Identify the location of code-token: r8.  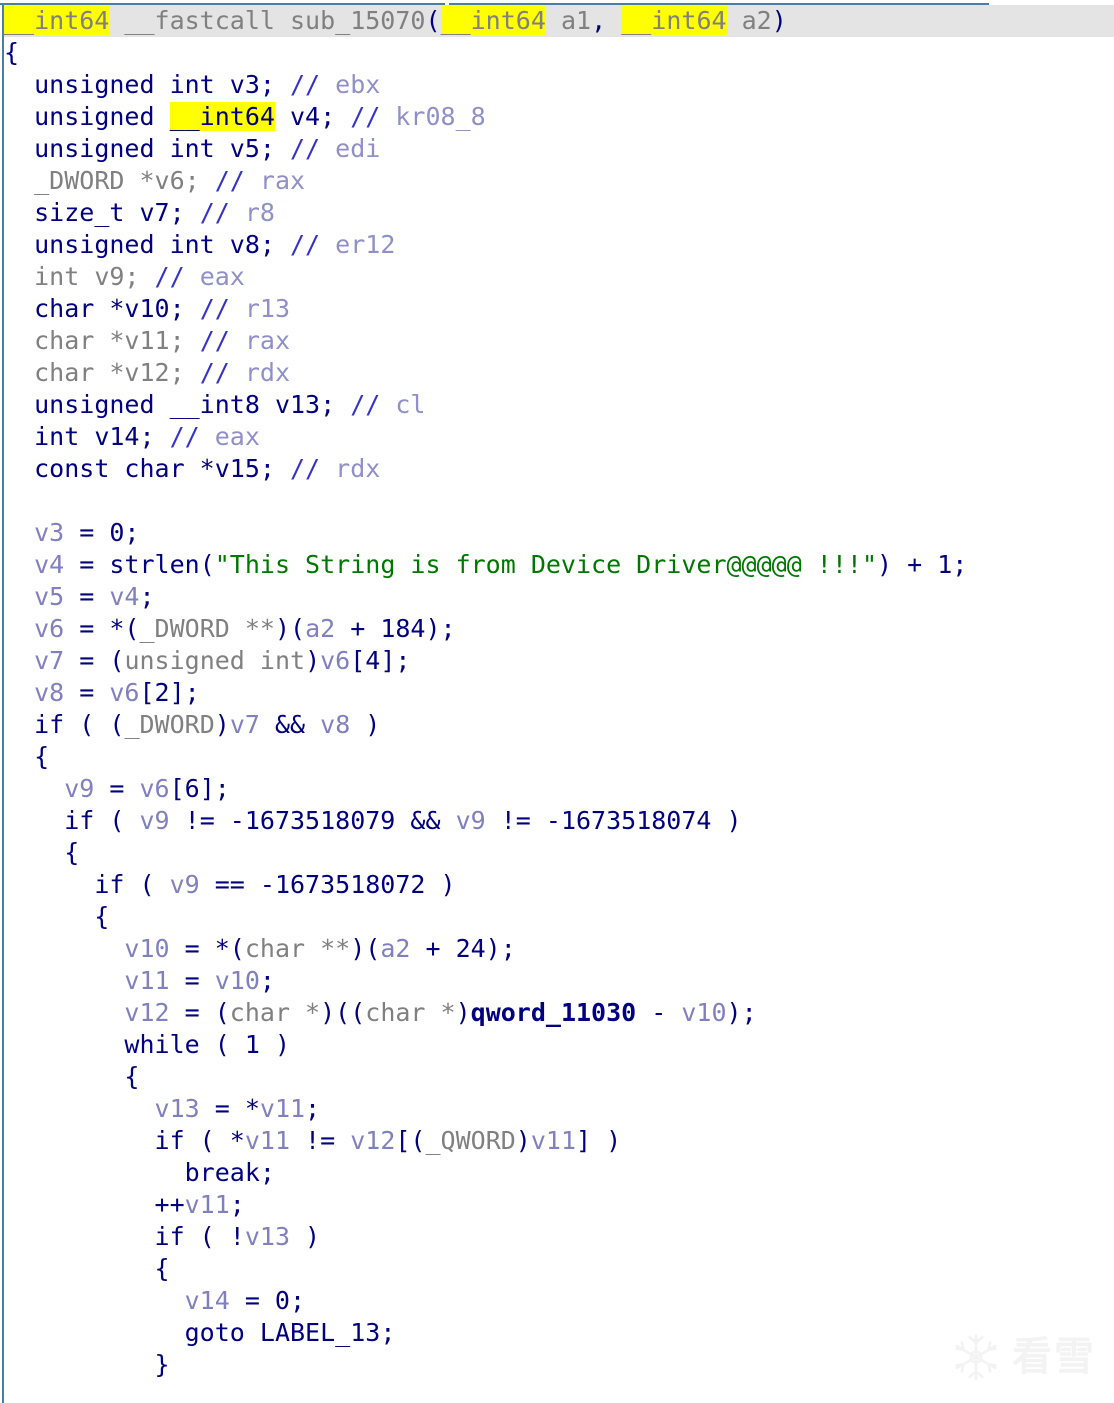
(252, 212).